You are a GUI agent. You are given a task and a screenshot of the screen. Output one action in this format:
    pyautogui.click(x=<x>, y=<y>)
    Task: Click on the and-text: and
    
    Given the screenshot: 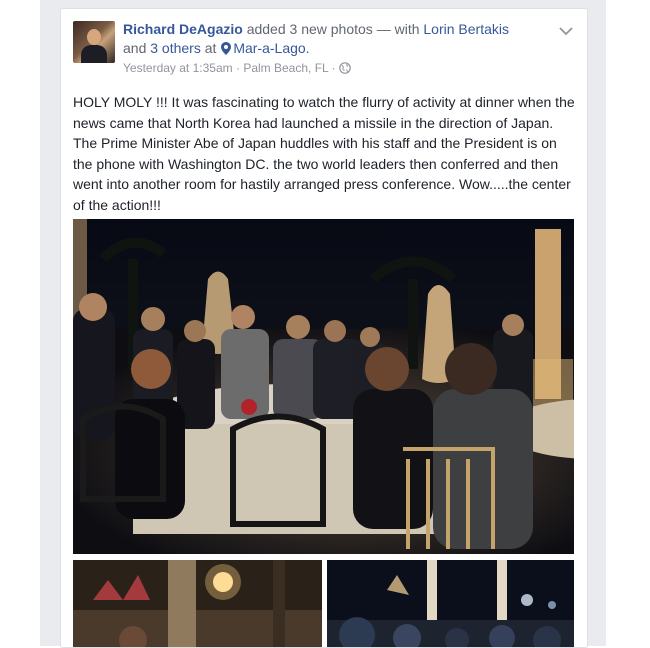 What is the action you would take?
    pyautogui.click(x=135, y=48)
    